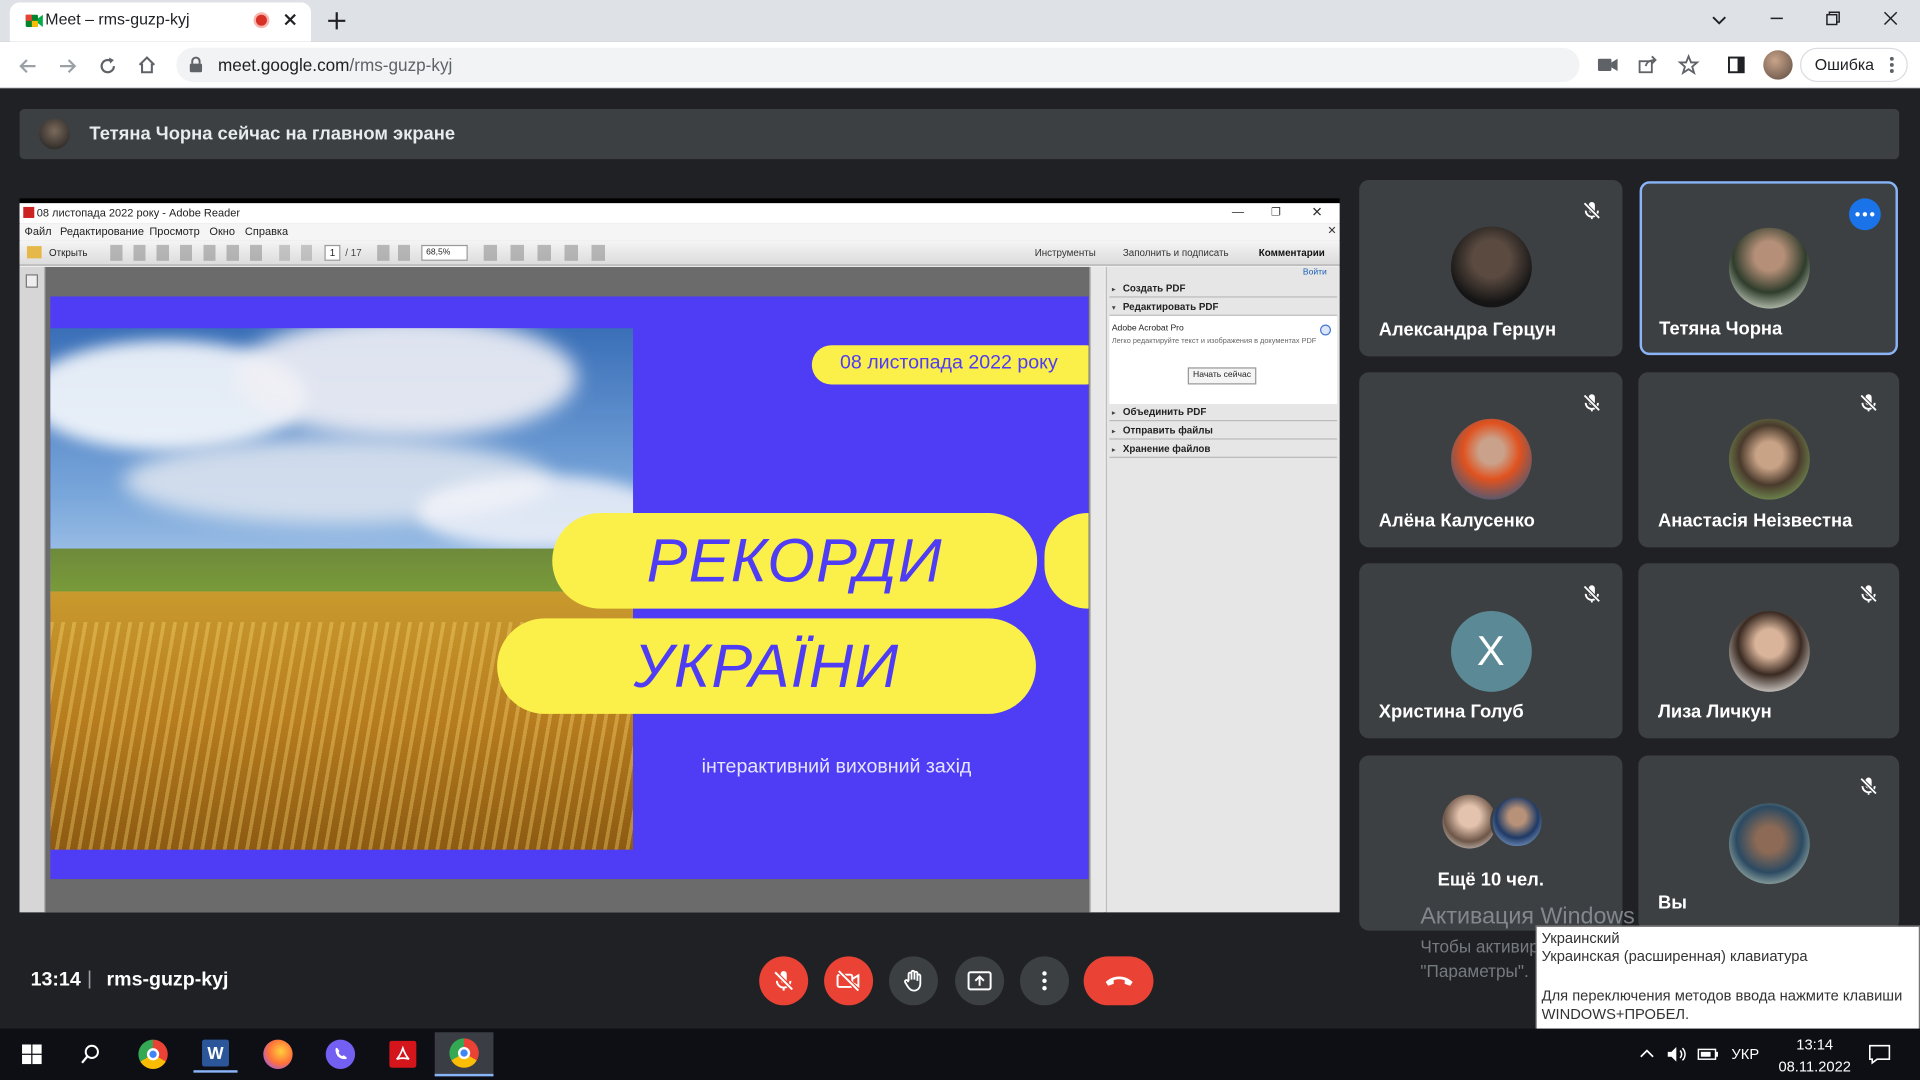  Describe the element at coordinates (1776, 18) in the screenshot. I see `minimize-icon` at that location.